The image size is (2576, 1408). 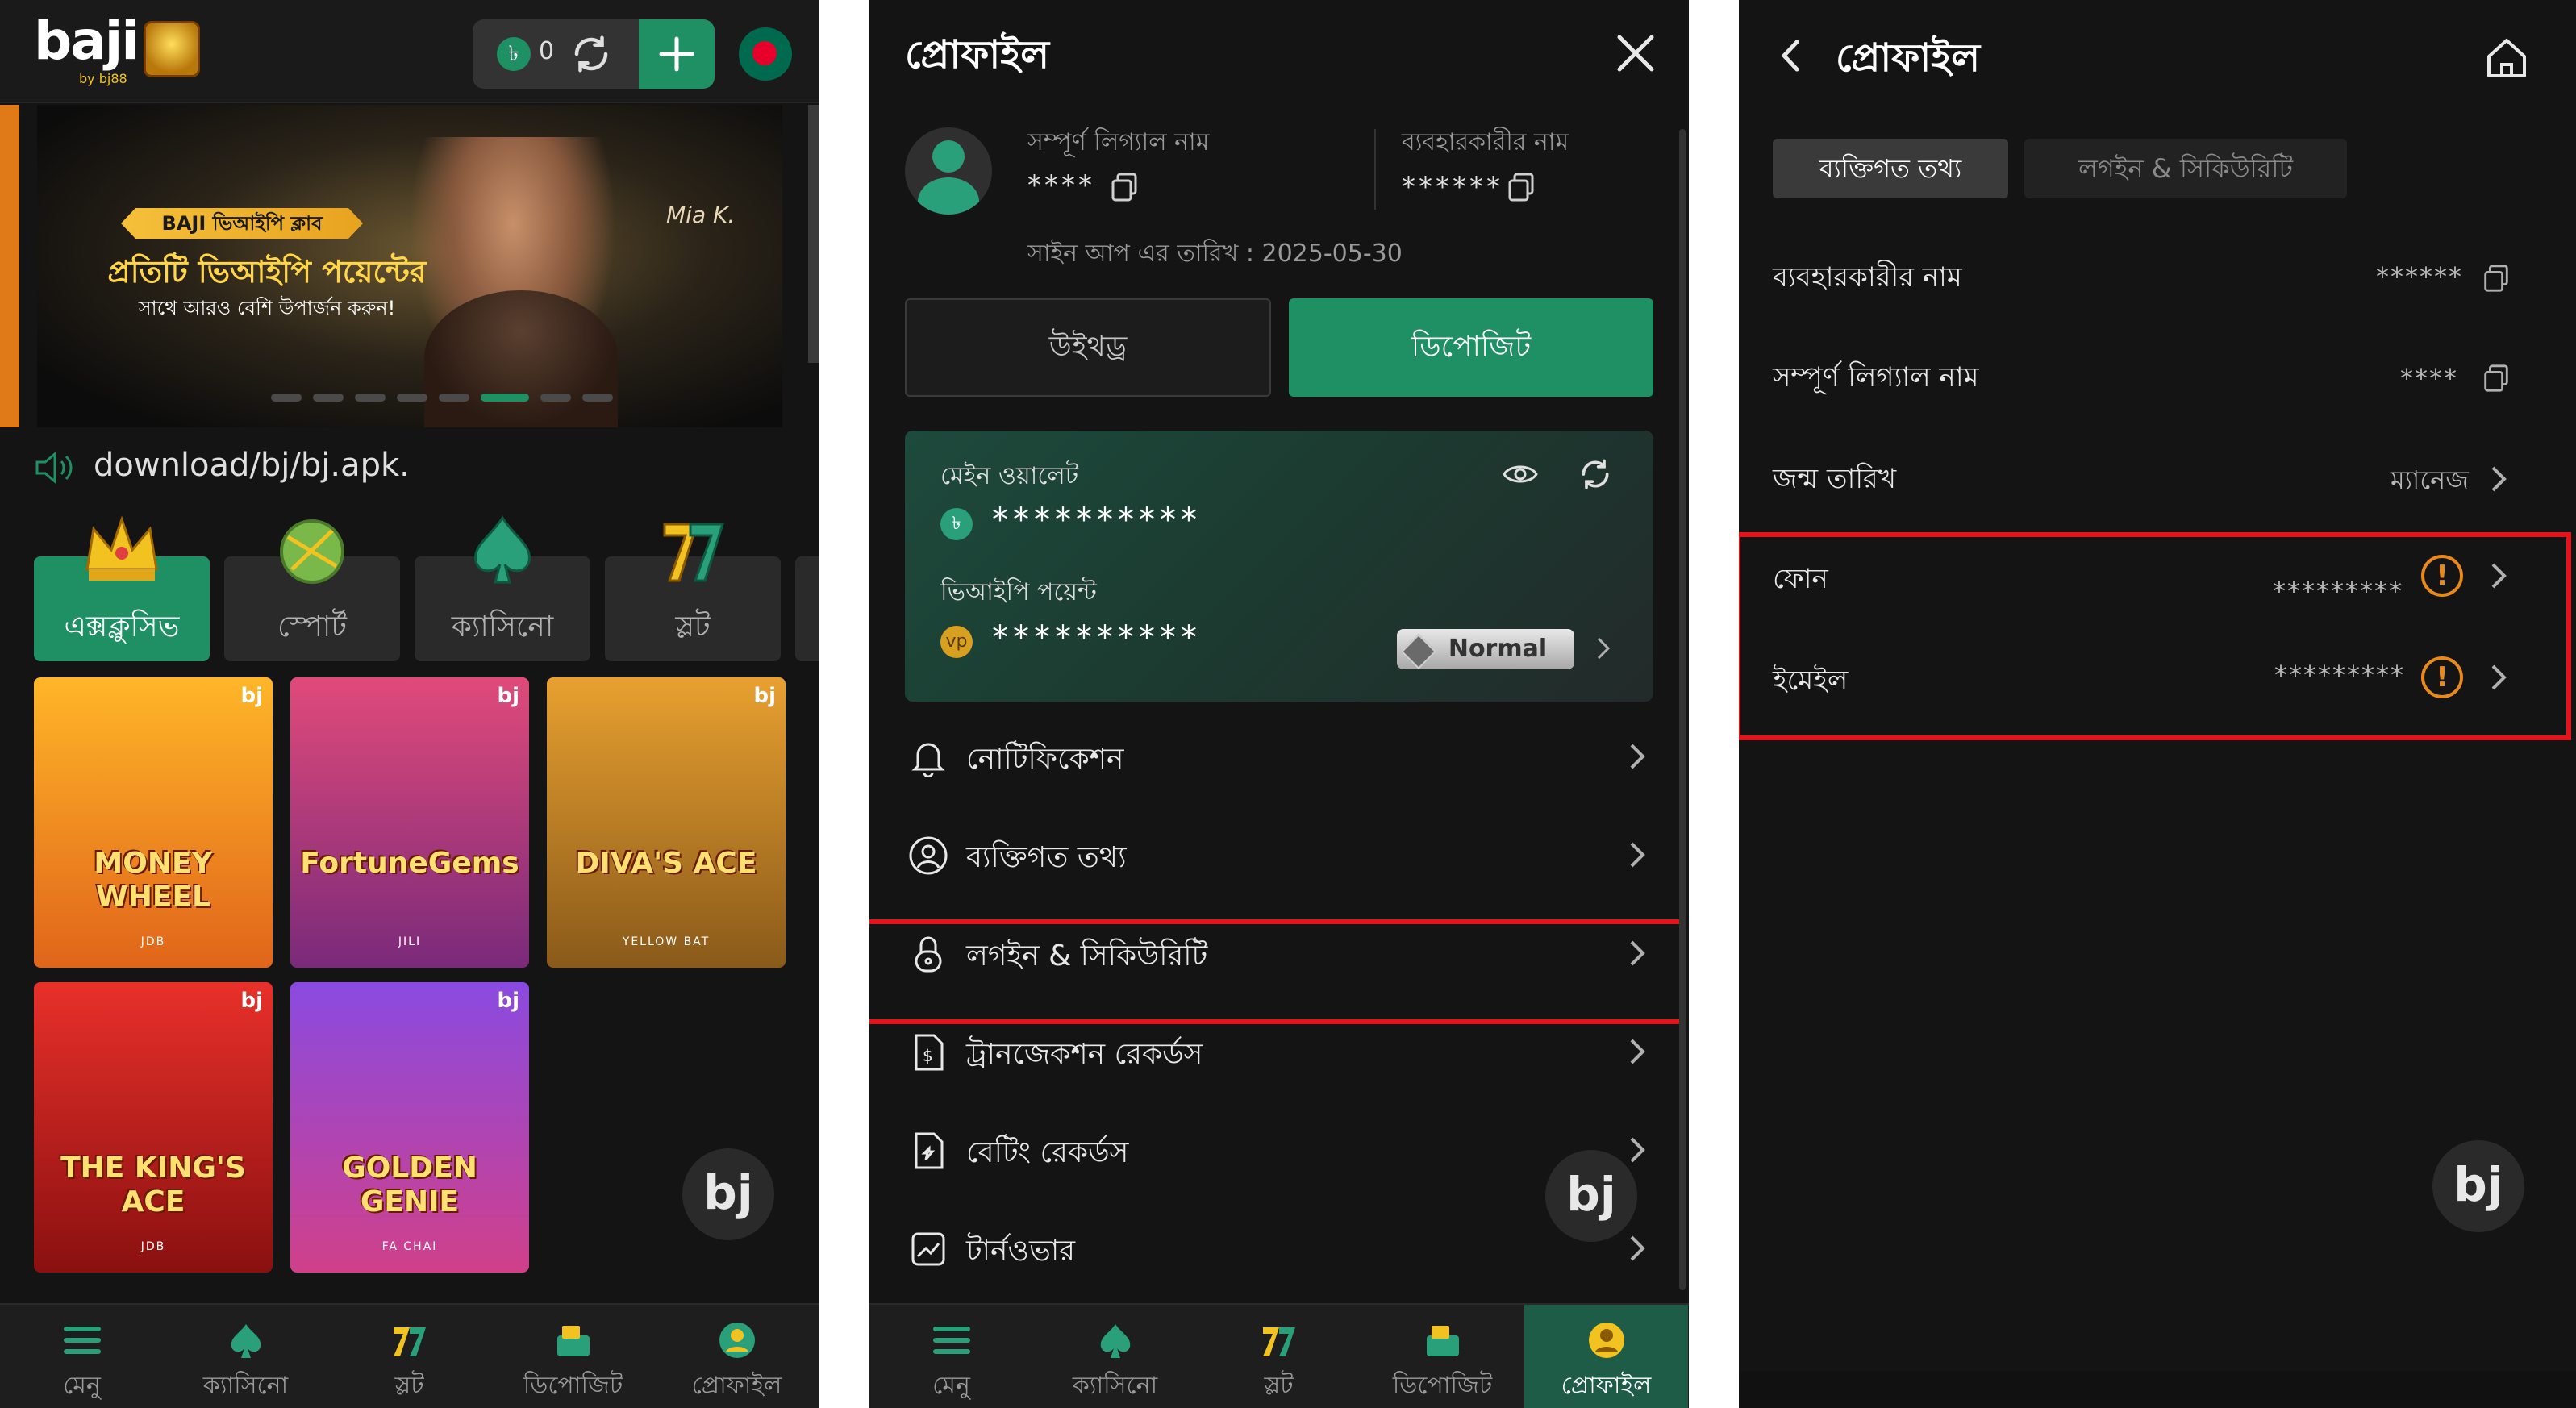 What do you see at coordinates (928, 1249) in the screenshot?
I see `turnover-icon` at bounding box center [928, 1249].